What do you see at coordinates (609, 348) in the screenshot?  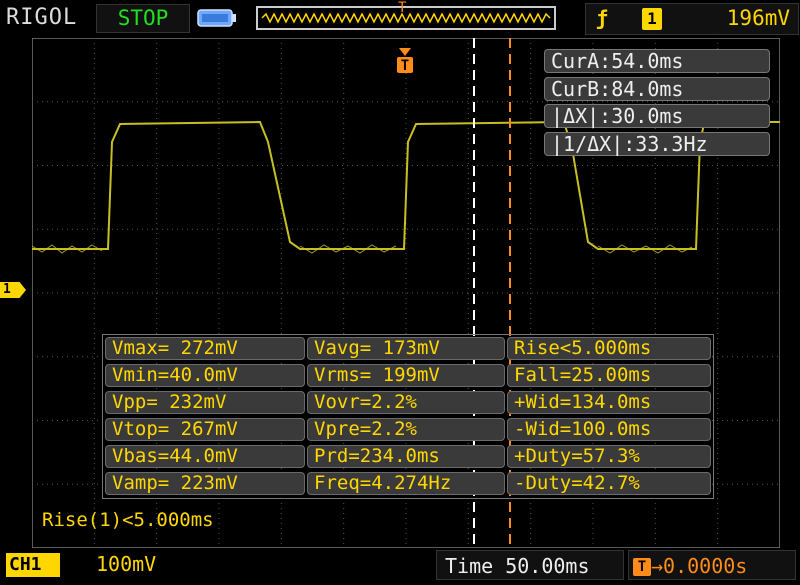 I see `meas-rise: Rise<5.000ms` at bounding box center [609, 348].